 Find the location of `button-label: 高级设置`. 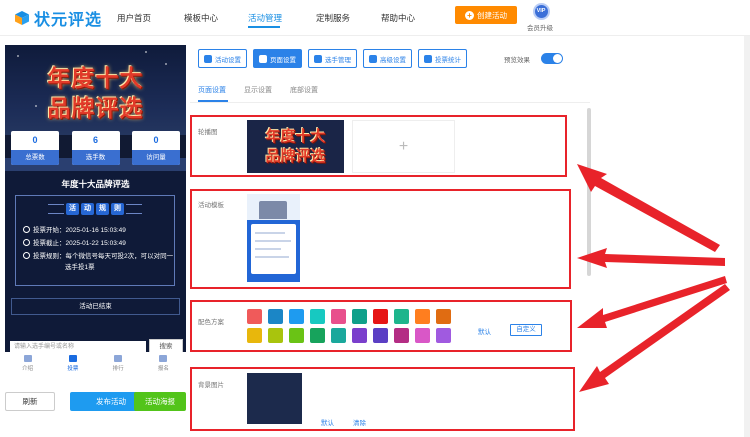

button-label: 高级设置 is located at coordinates (393, 60).